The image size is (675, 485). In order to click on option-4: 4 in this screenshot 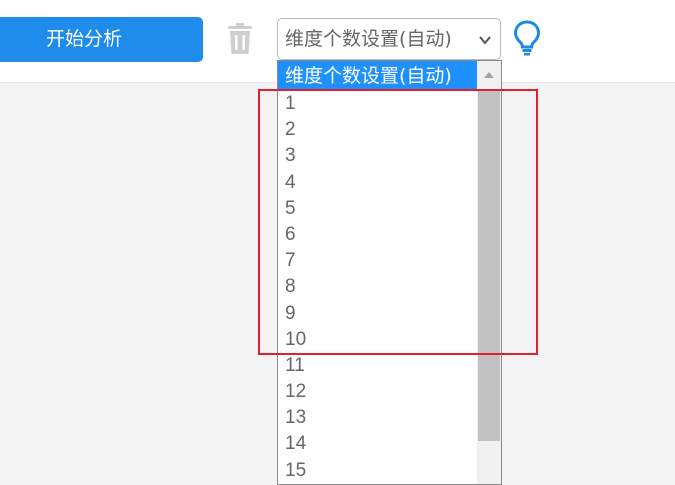, I will do `click(377, 183)`.